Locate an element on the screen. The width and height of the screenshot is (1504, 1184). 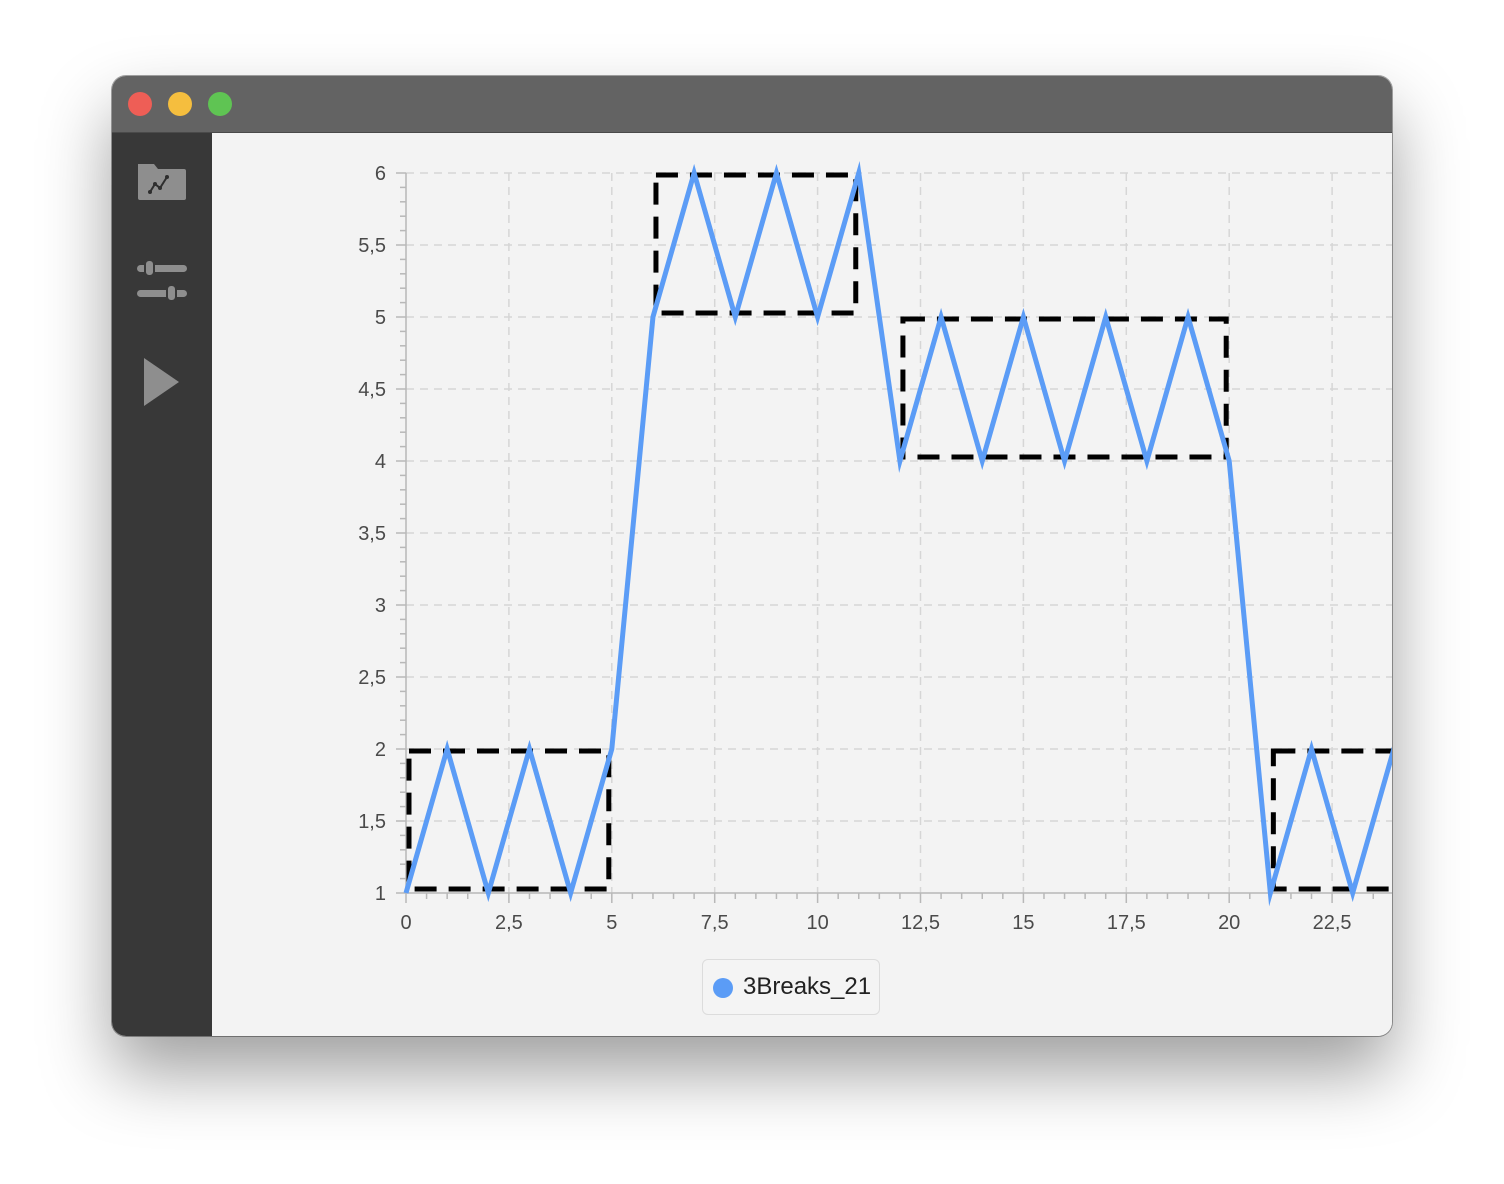
x-tick-label: 12,5 is located at coordinates (920, 923).